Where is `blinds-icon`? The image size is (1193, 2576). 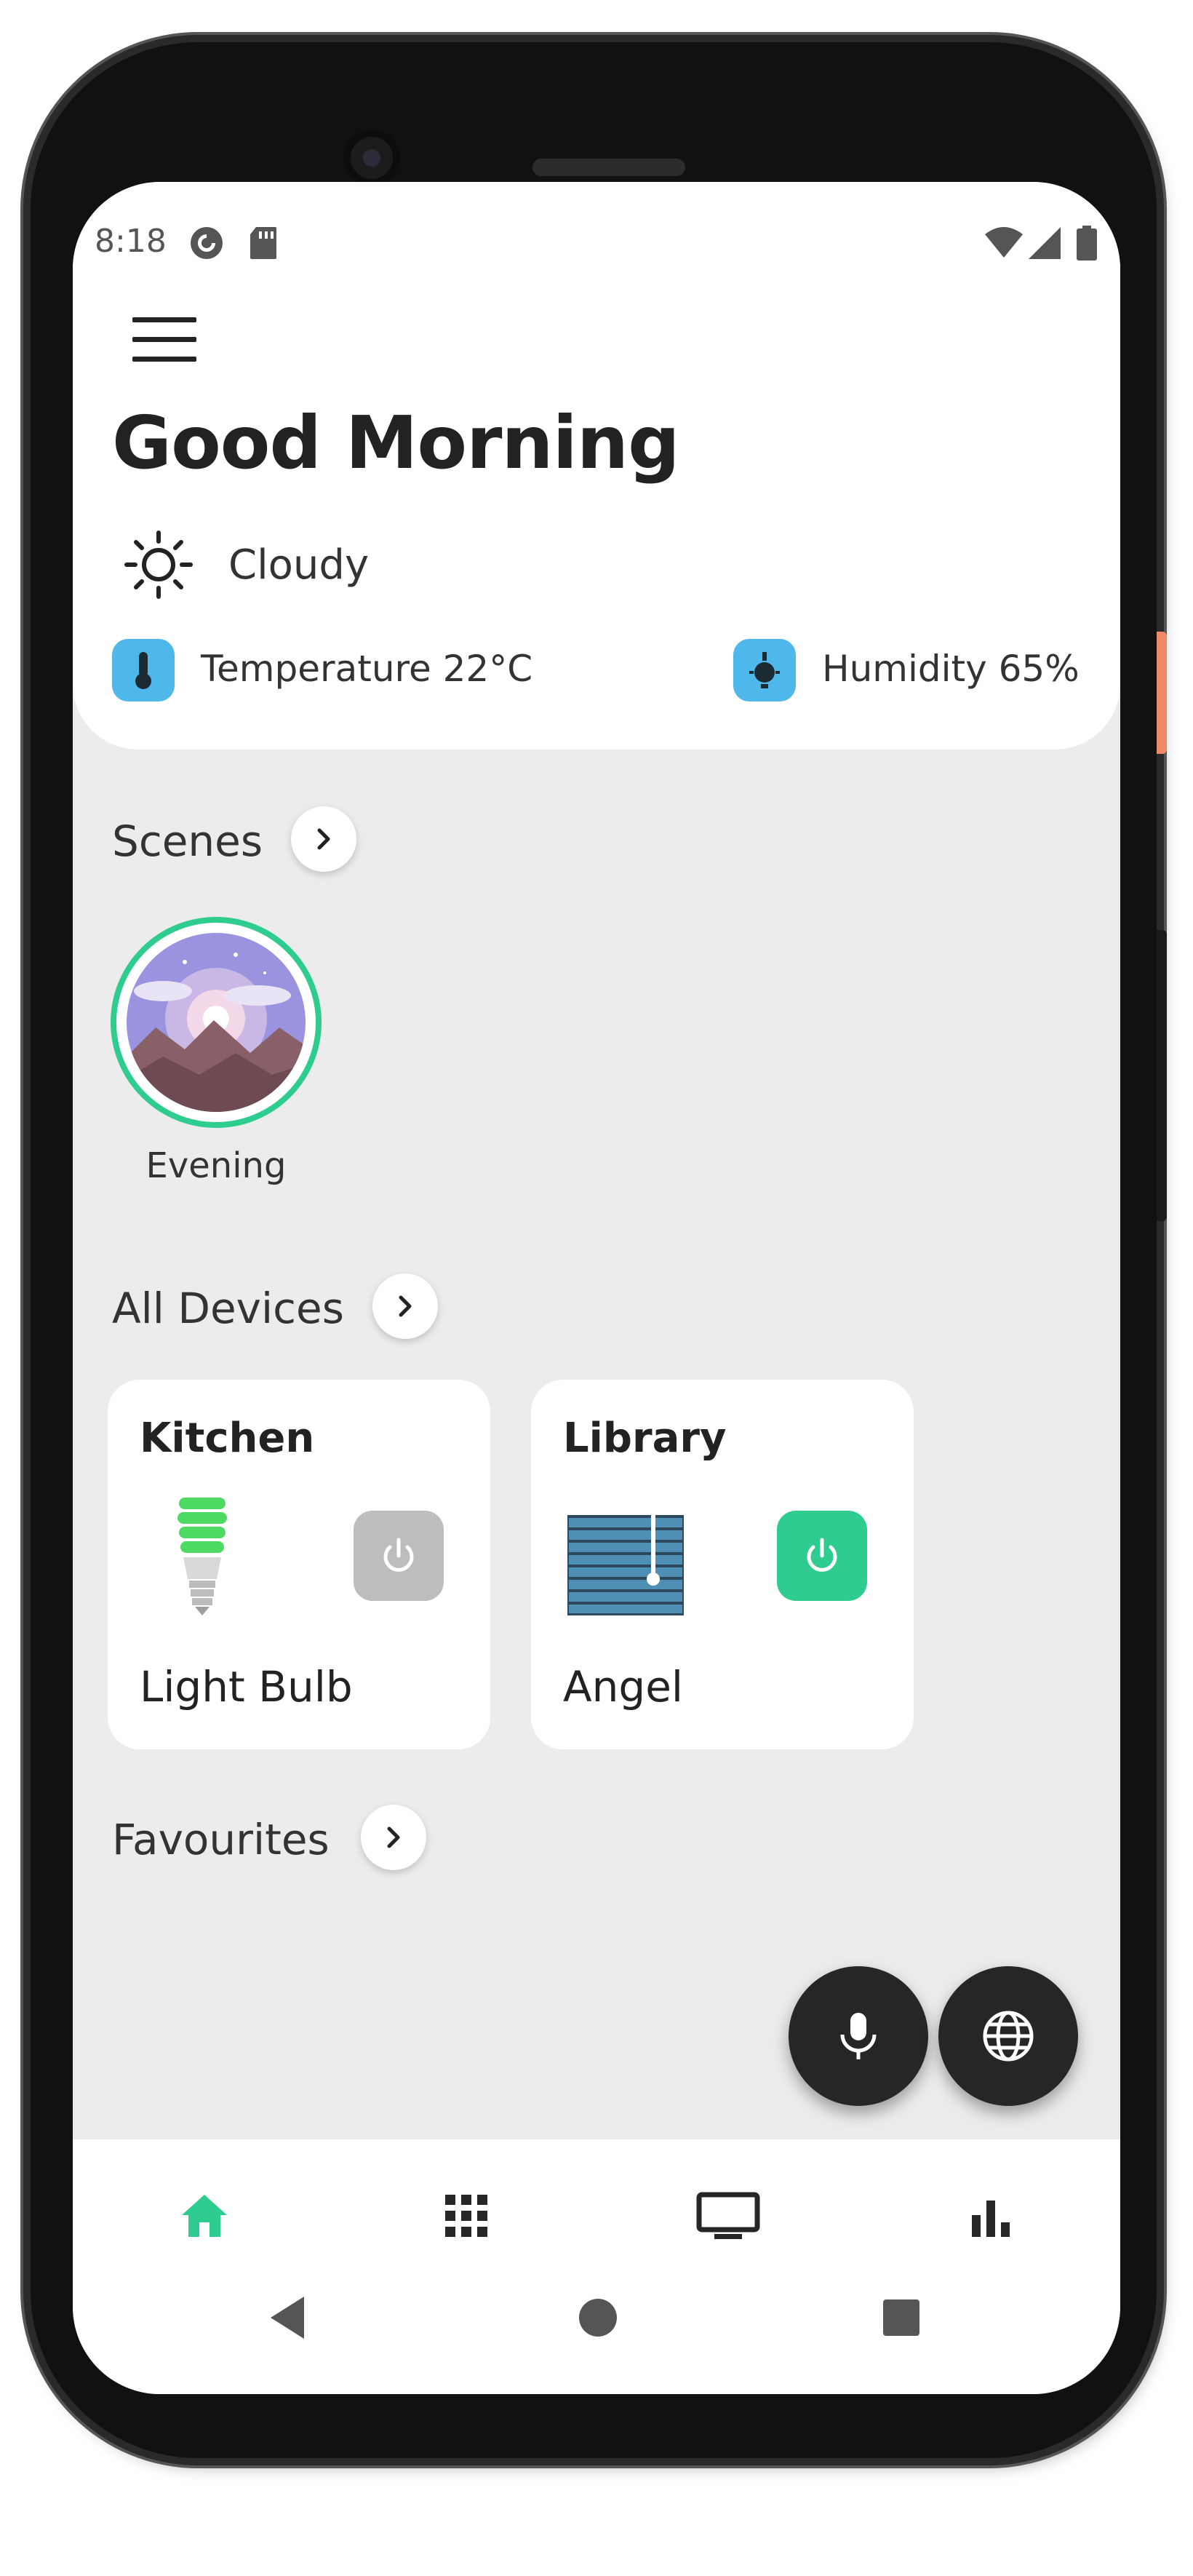 blinds-icon is located at coordinates (625, 1565).